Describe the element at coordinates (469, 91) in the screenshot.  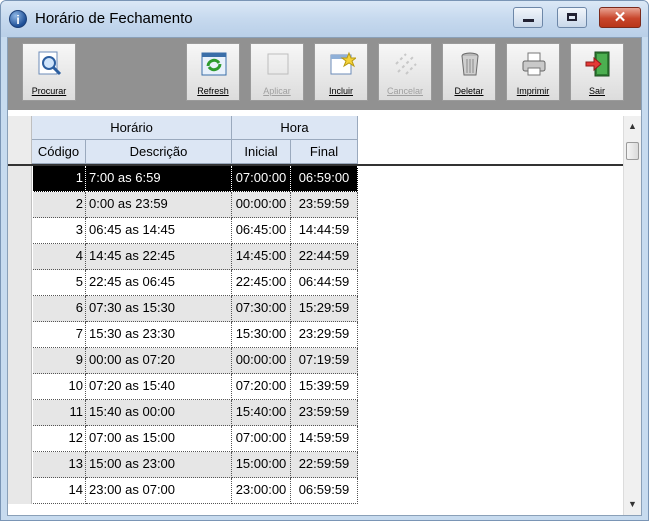
I see `delete-button-label: Deletar` at that location.